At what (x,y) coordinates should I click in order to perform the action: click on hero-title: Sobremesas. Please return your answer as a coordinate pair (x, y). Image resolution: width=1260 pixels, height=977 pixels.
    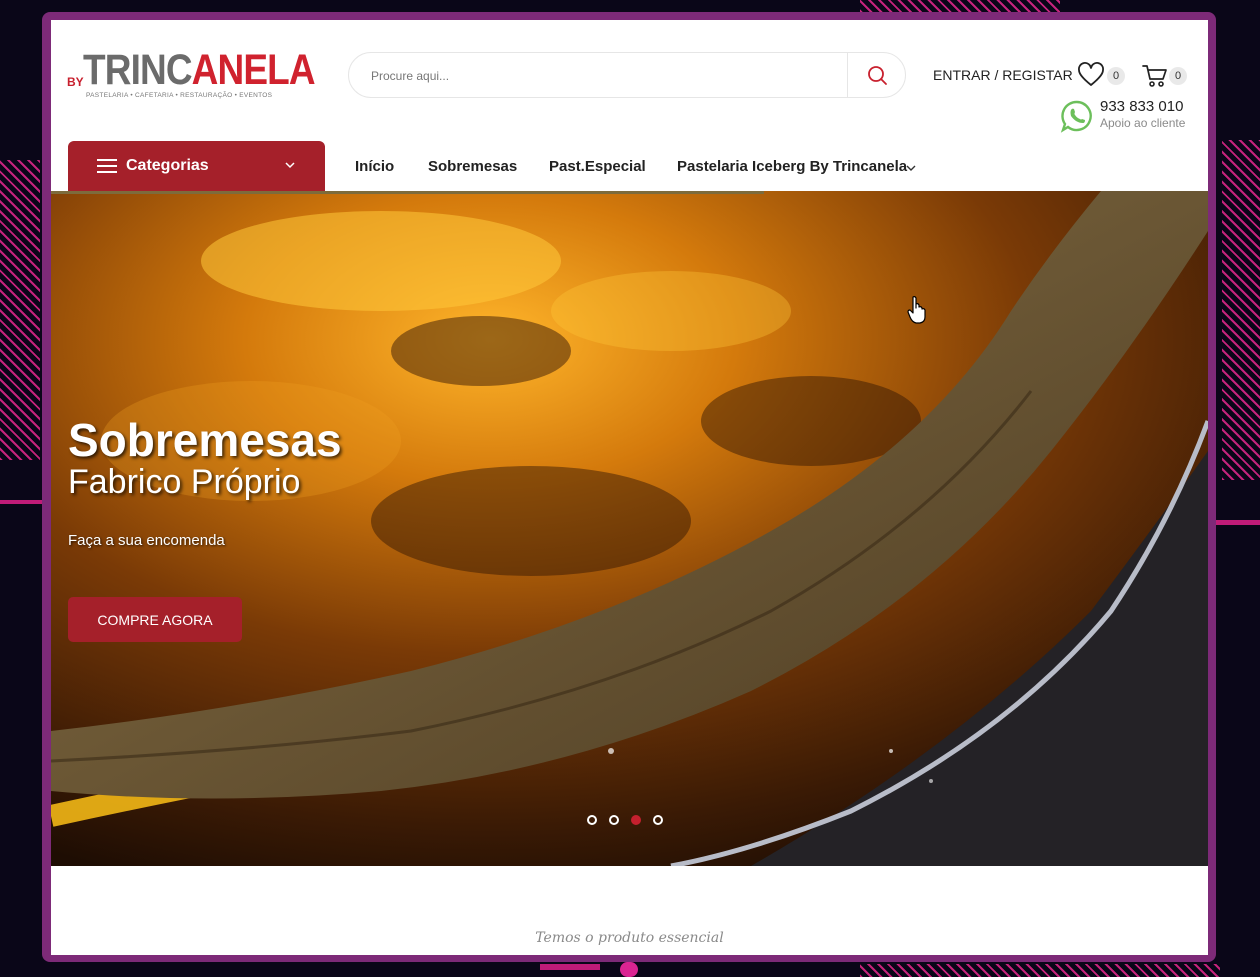
    Looking at the image, I should click on (205, 440).